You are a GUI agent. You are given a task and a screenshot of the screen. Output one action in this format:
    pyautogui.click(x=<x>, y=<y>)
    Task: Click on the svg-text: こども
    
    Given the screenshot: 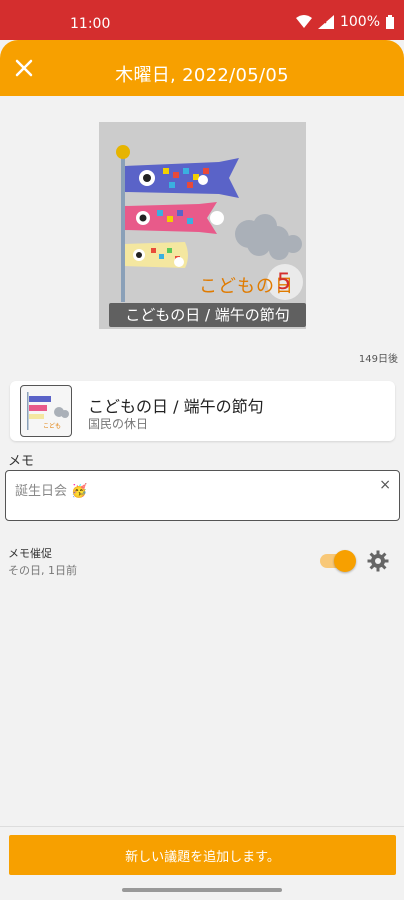 What is the action you would take?
    pyautogui.click(x=52, y=426)
    